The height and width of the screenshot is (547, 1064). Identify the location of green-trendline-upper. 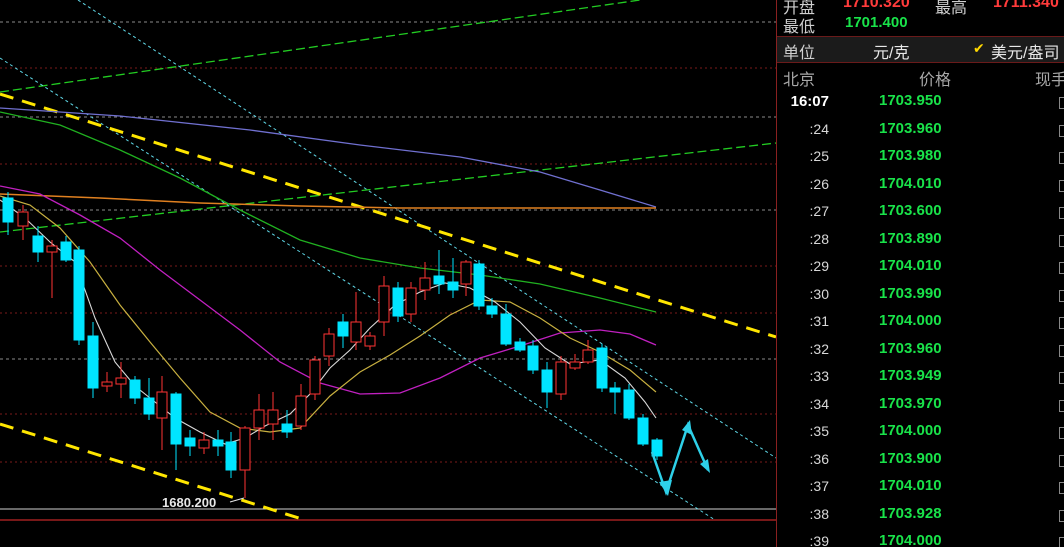
(320, 46).